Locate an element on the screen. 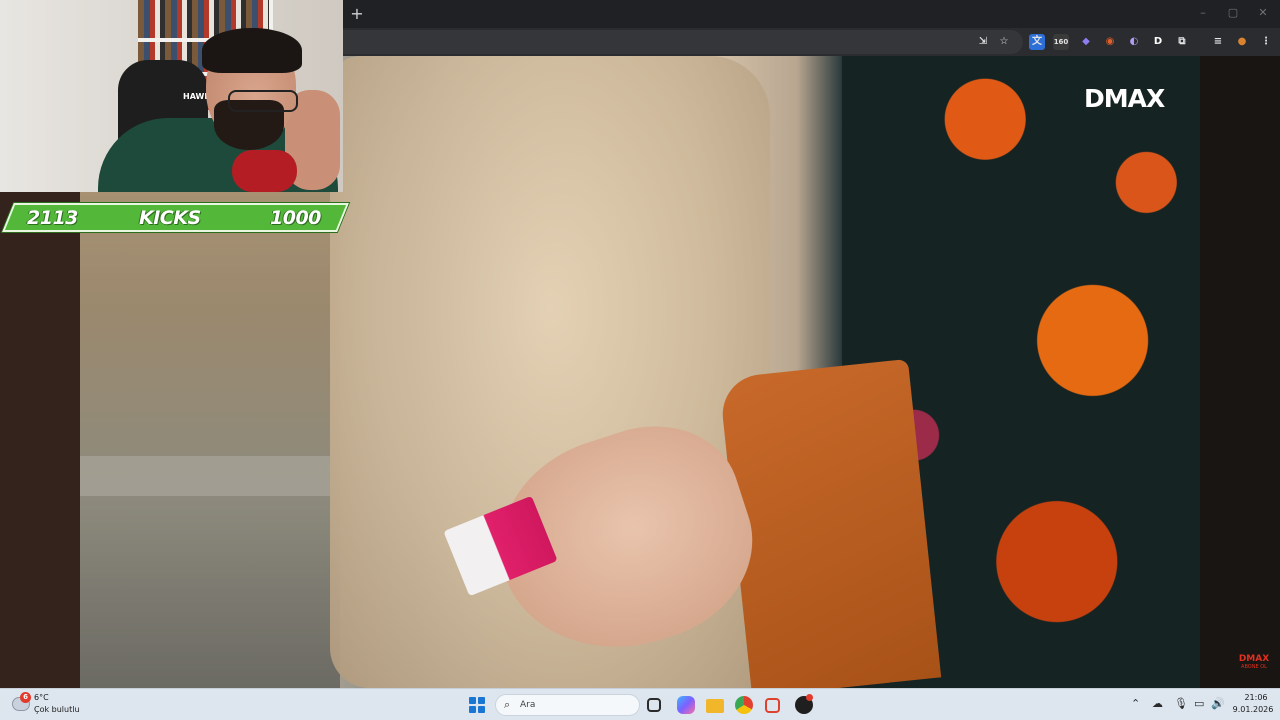  search-placeholder: Ara is located at coordinates (528, 705).